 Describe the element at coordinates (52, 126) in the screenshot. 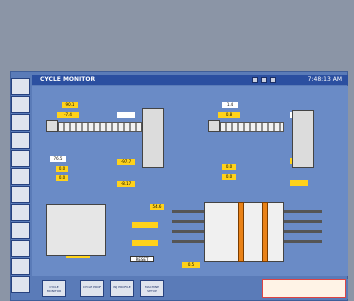

I see `left-nozzle` at that location.